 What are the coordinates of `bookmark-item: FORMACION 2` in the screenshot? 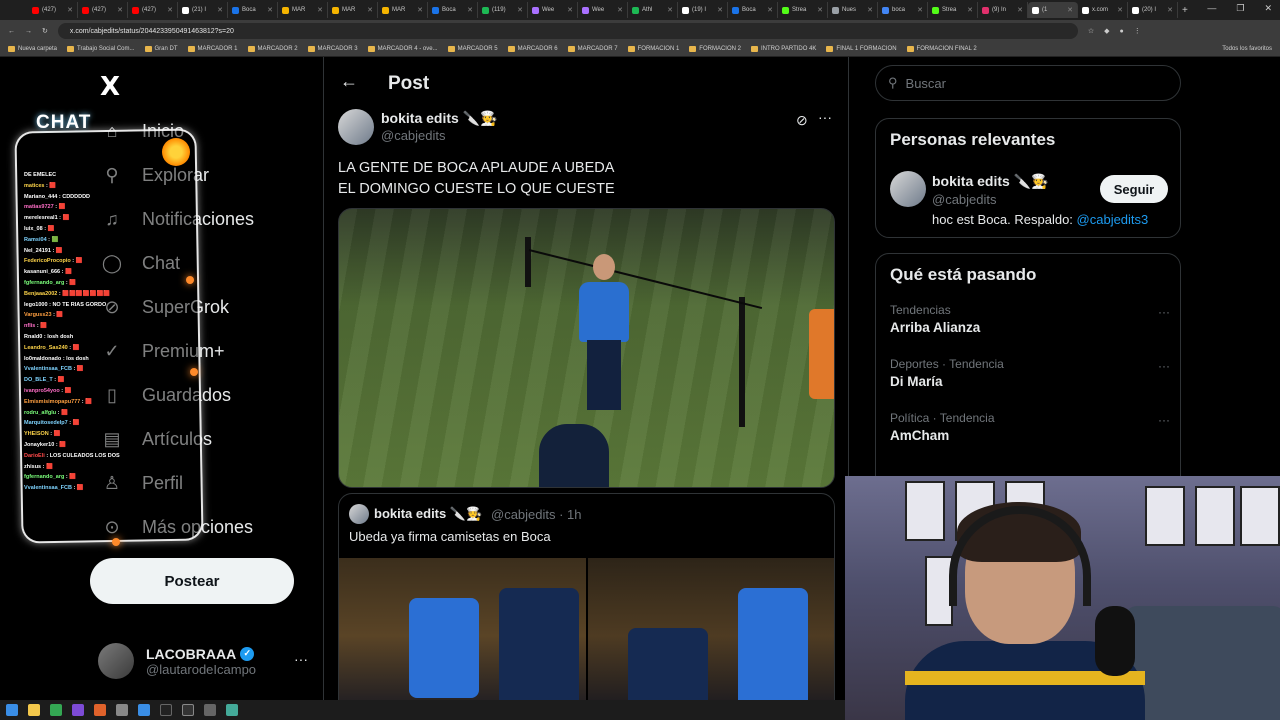 It's located at (715, 49).